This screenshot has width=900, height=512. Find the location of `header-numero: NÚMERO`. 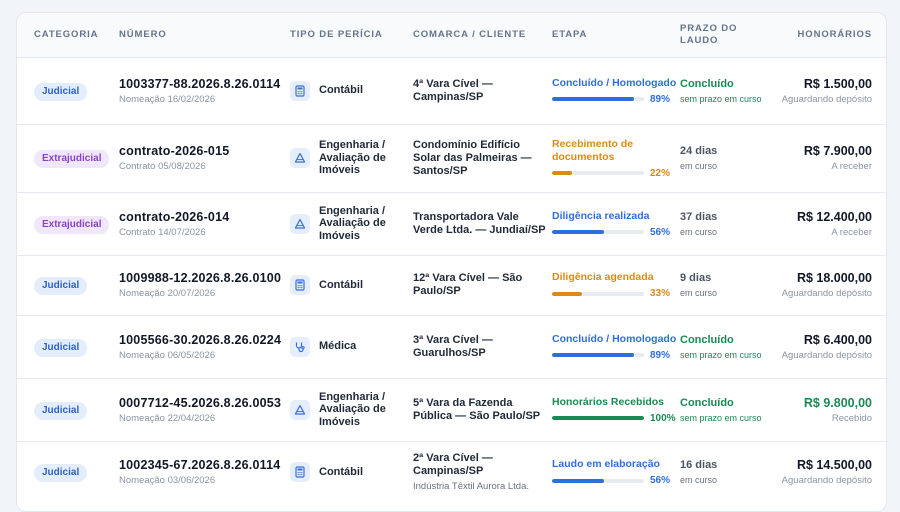

header-numero: NÚMERO is located at coordinates (204, 35).